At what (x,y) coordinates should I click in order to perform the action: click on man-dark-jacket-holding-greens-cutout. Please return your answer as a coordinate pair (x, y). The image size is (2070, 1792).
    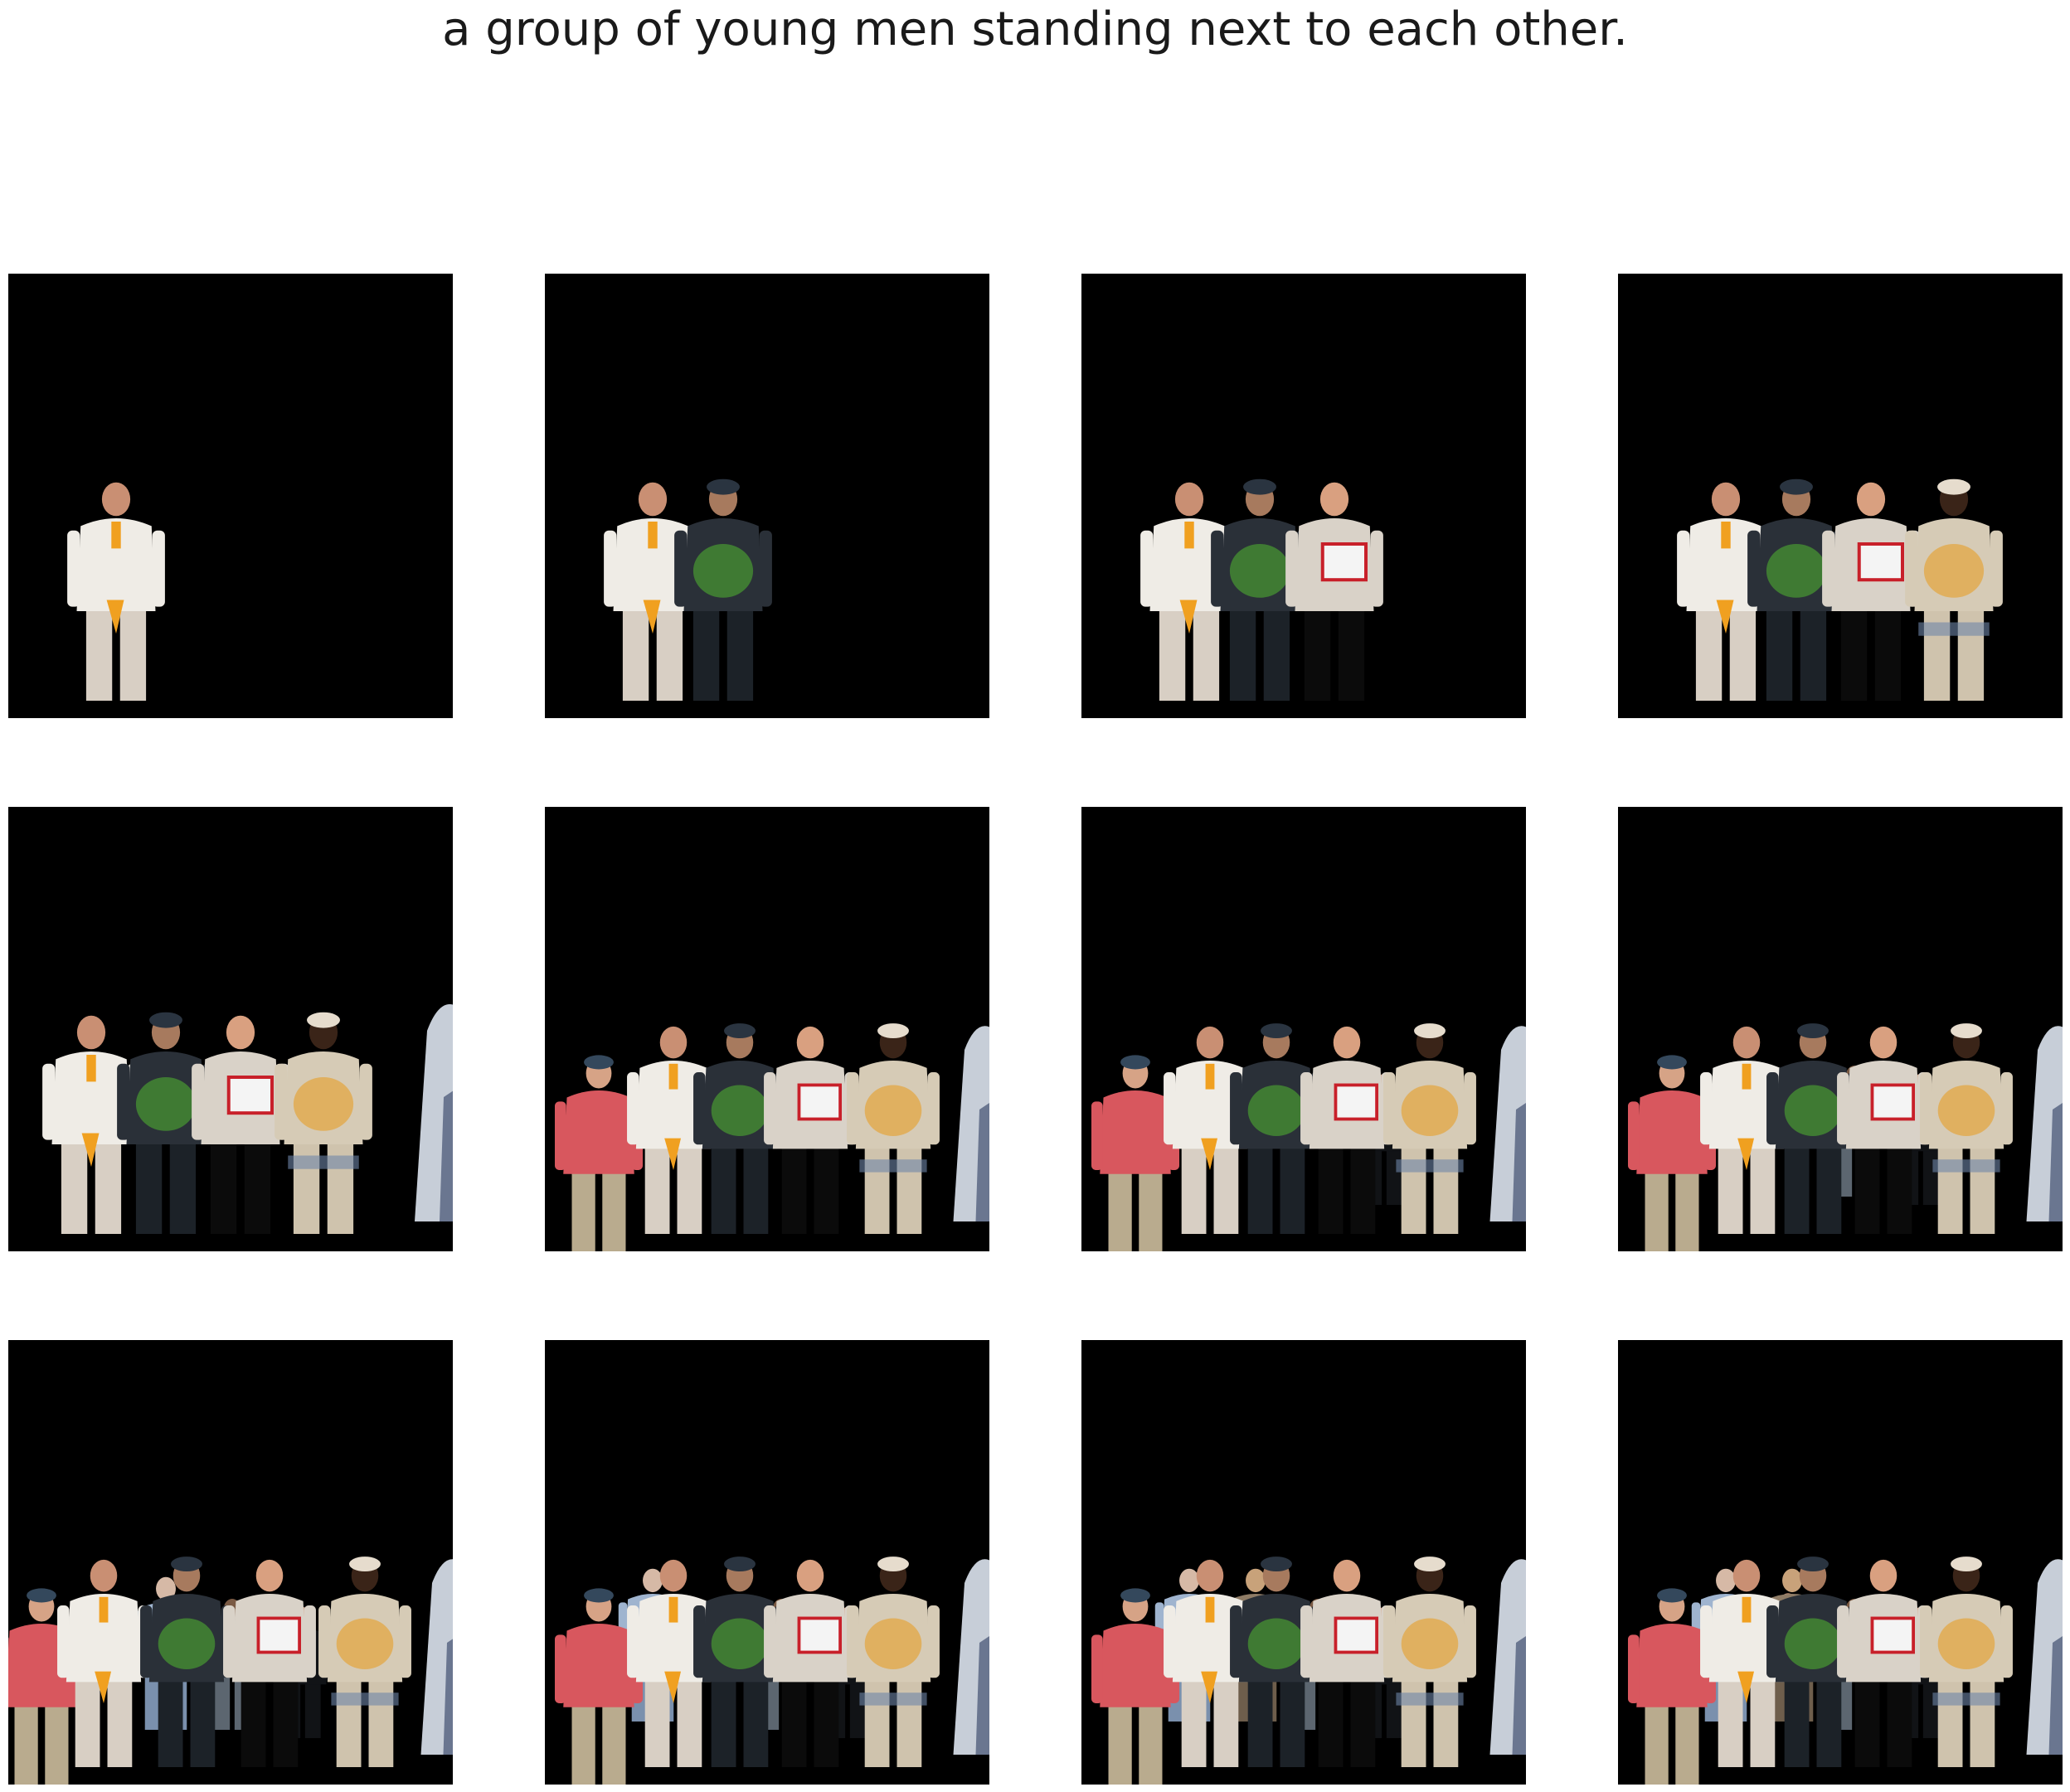
    Looking at the image, I should click on (723, 589).